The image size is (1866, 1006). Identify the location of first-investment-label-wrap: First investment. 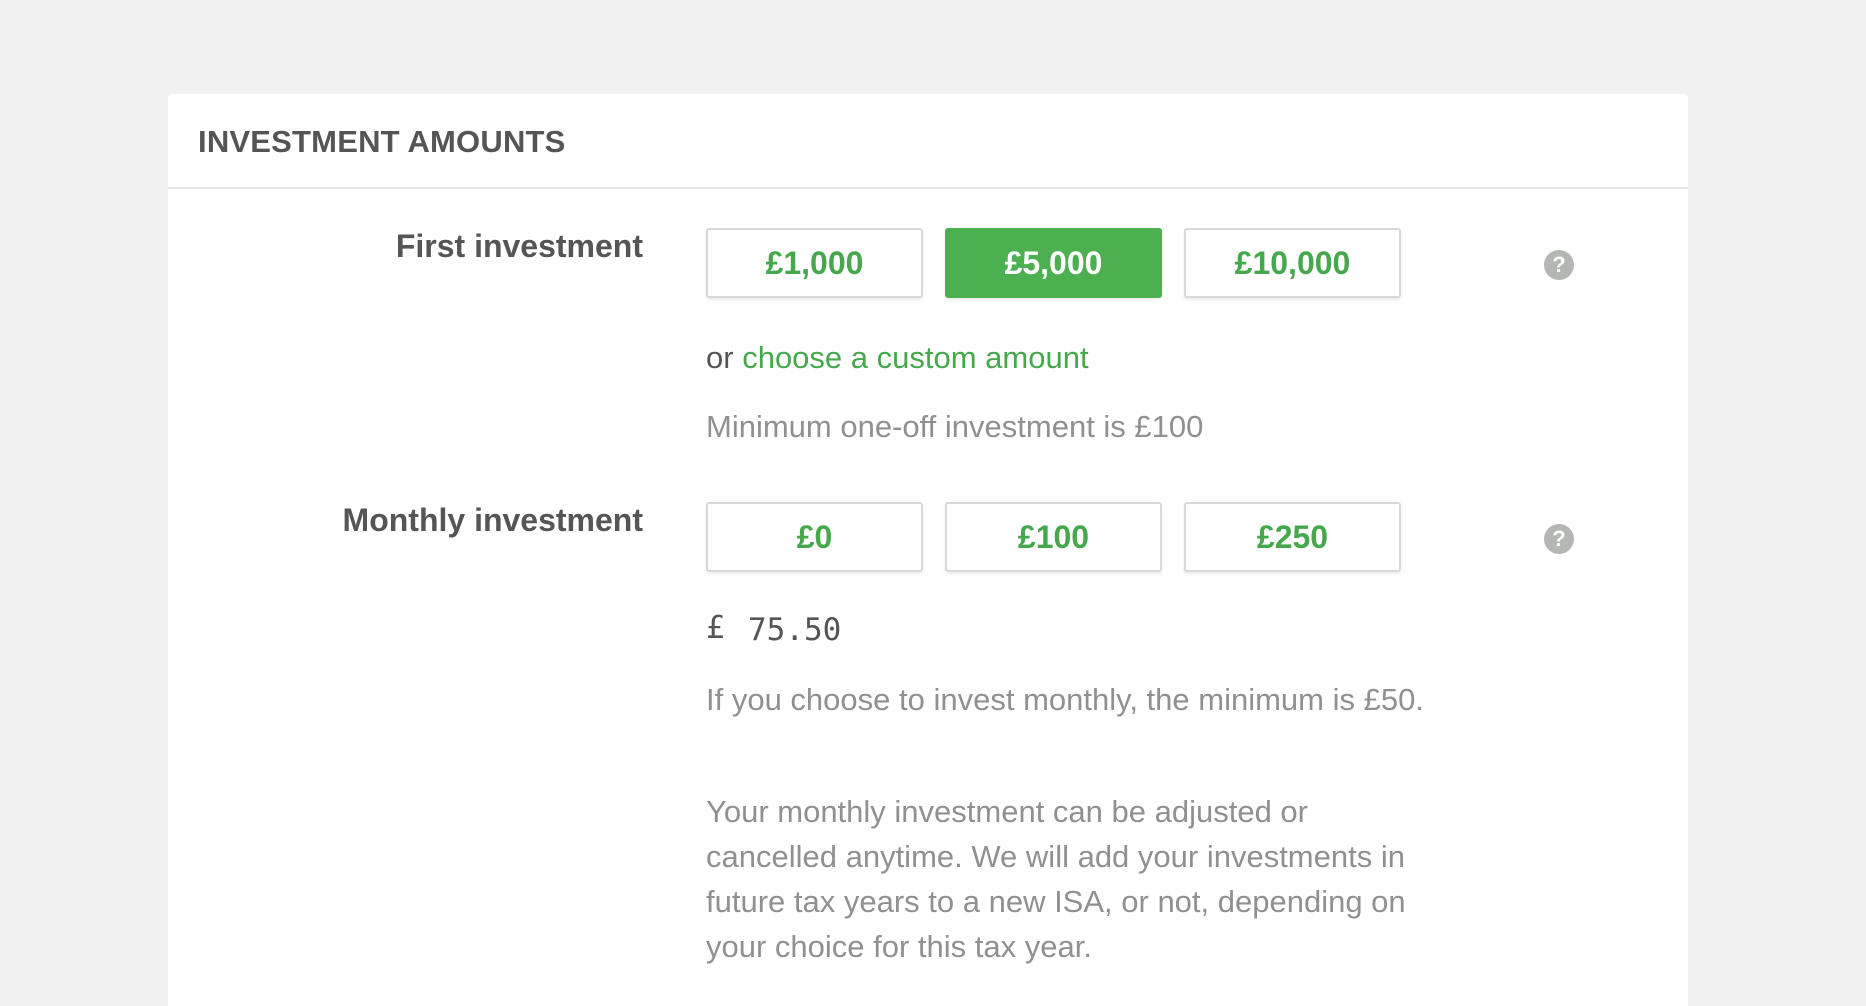
(405, 244).